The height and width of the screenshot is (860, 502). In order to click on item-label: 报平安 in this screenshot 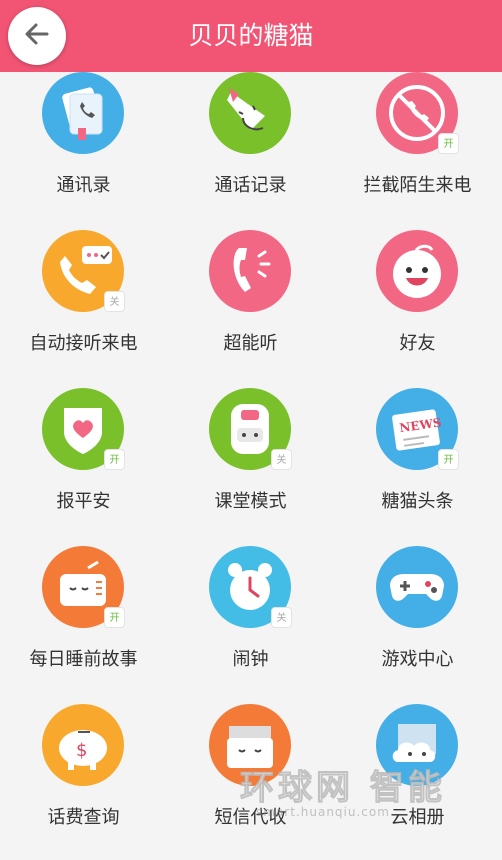, I will do `click(83, 501)`.